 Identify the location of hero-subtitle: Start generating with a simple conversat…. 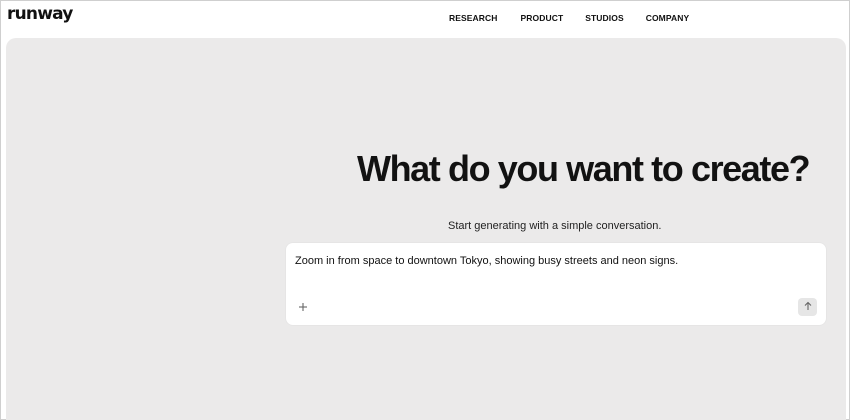
(555, 226).